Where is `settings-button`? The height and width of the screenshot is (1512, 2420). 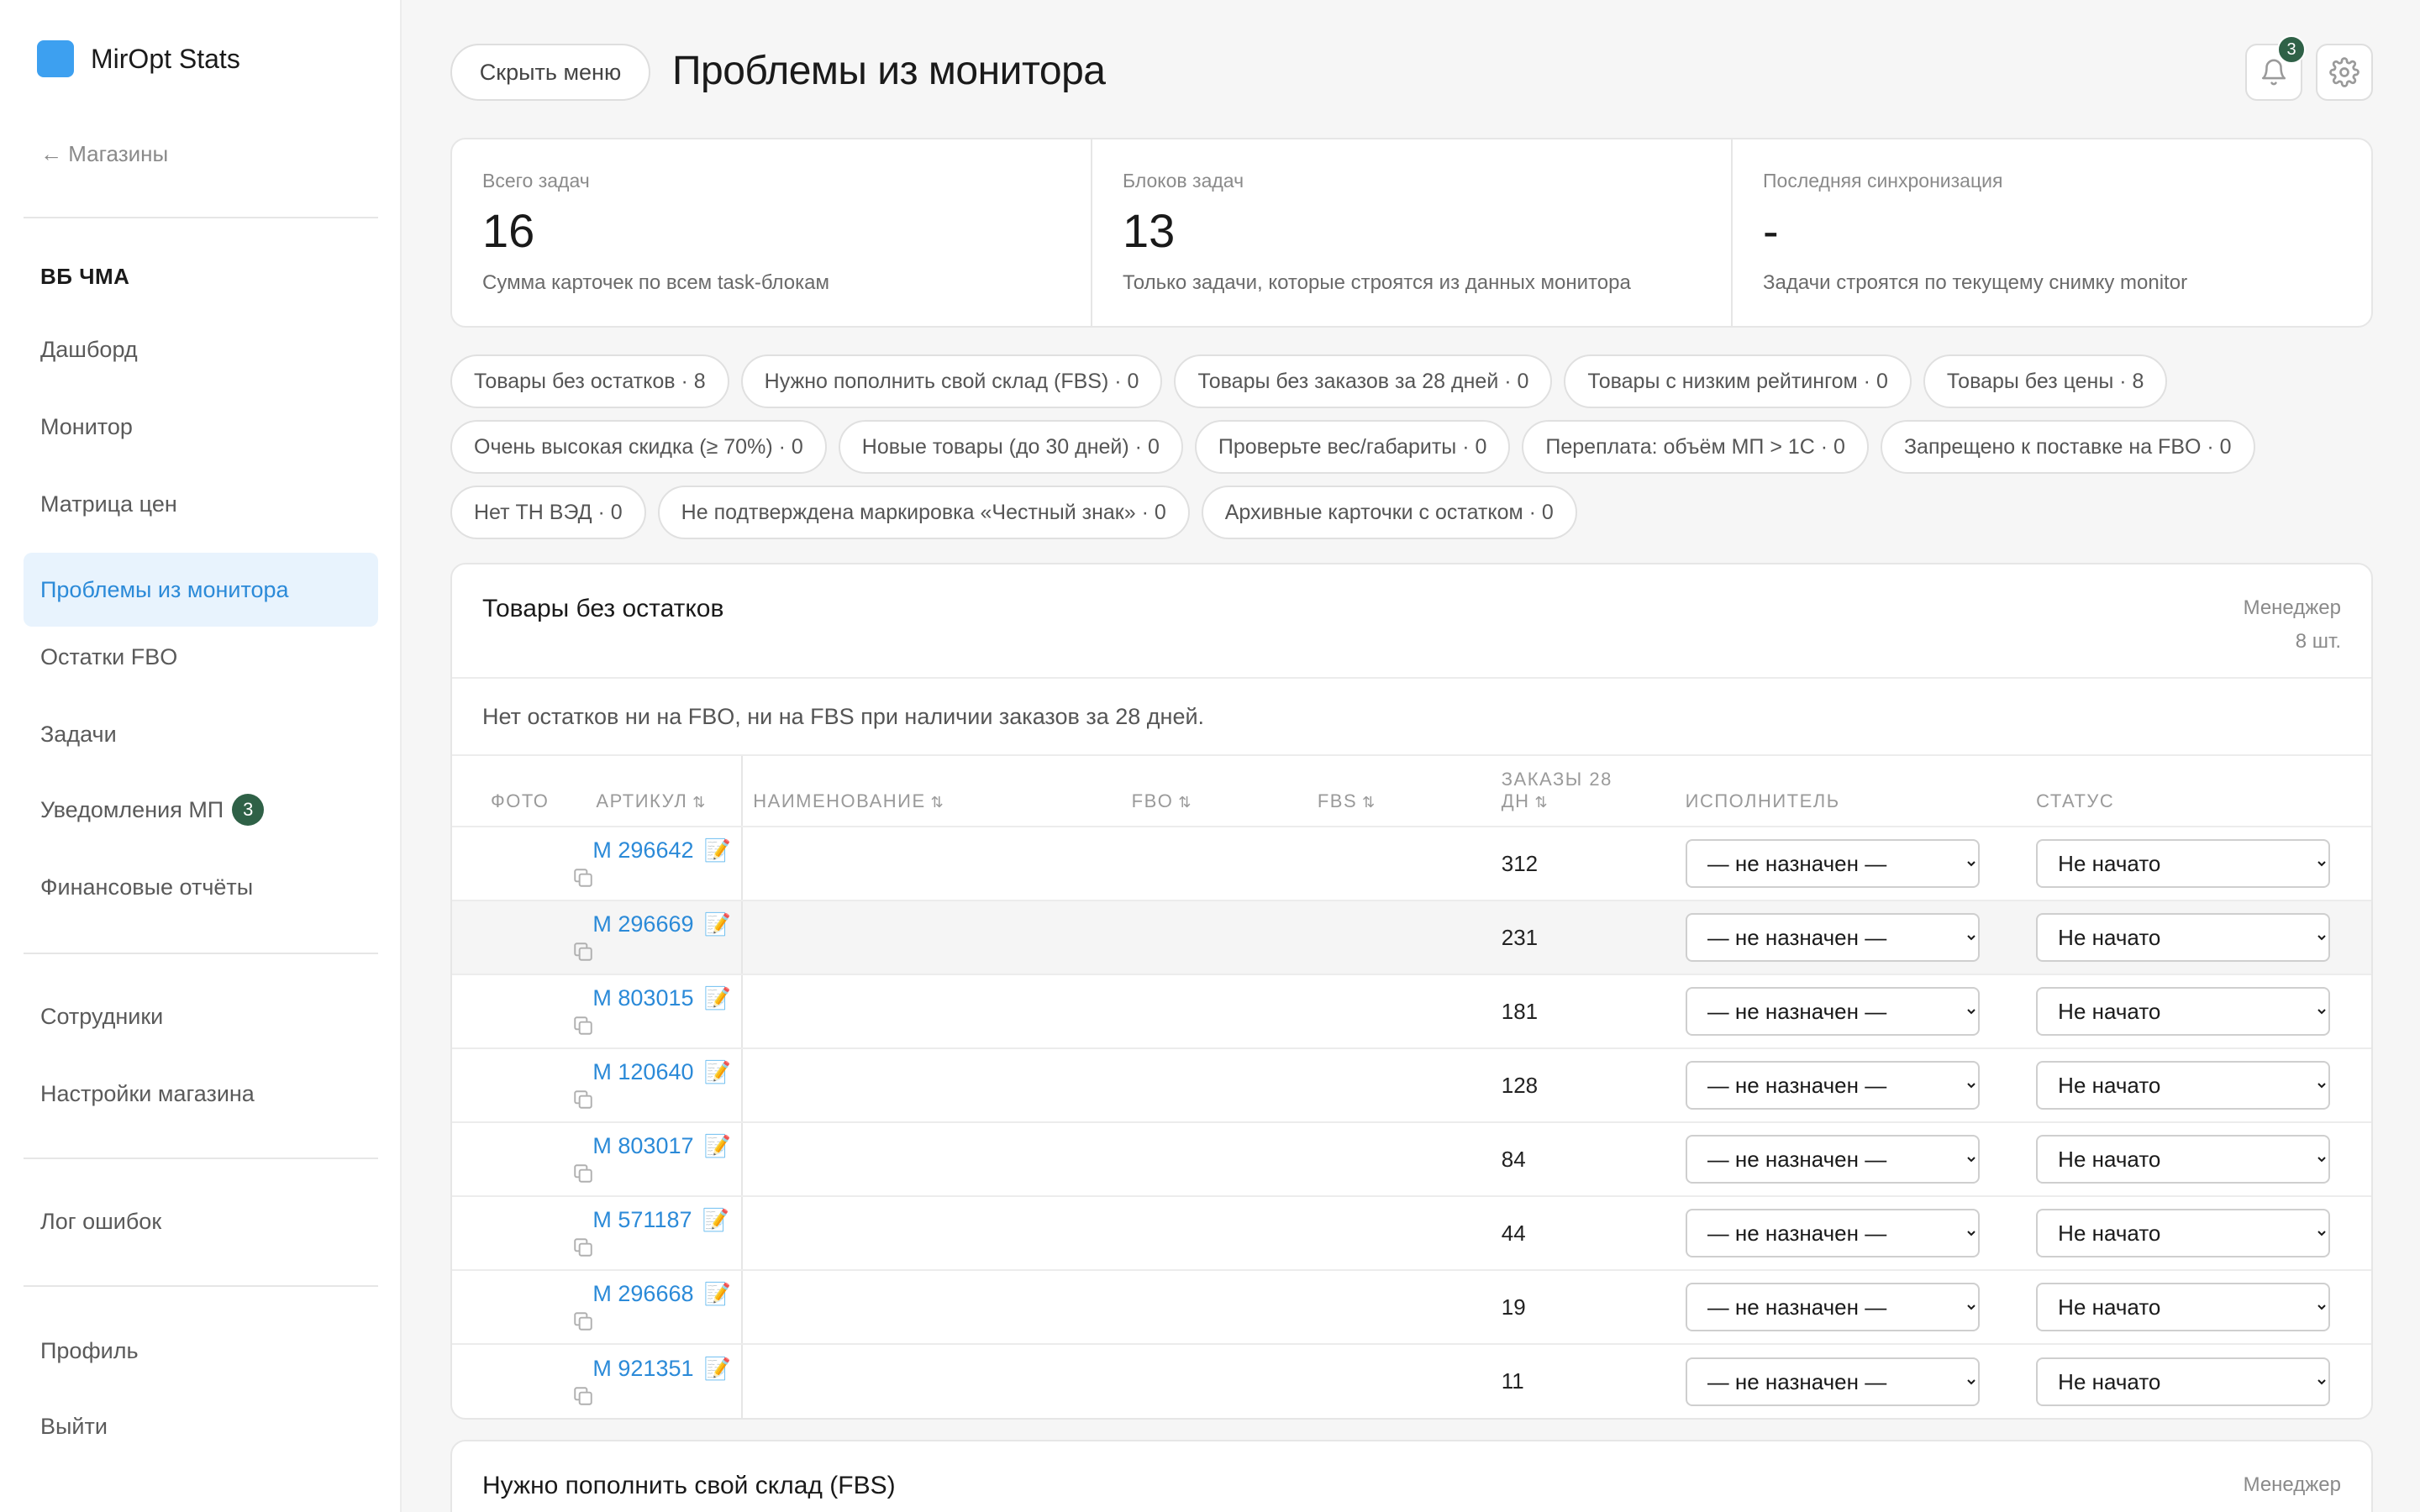 settings-button is located at coordinates (2344, 72).